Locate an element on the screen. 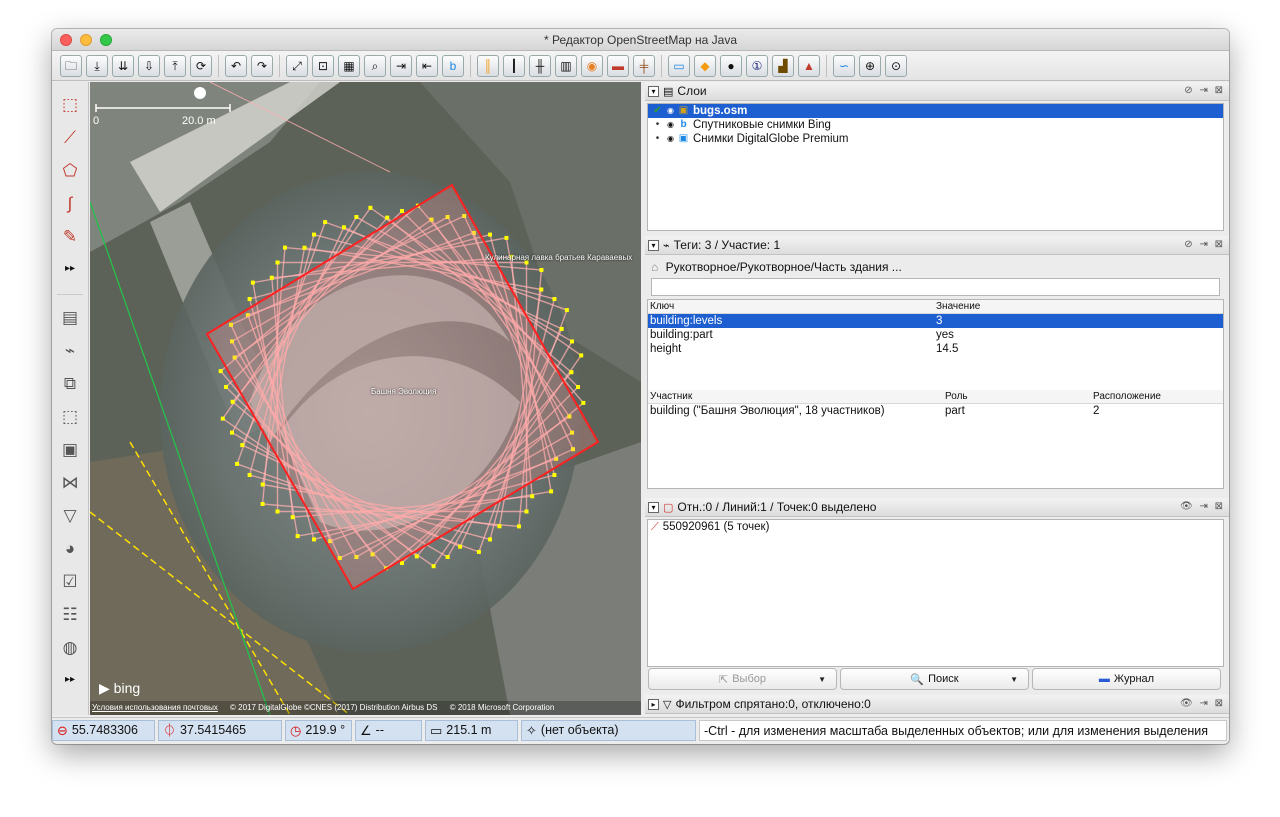  tracks-button: ▥ is located at coordinates (566, 65).